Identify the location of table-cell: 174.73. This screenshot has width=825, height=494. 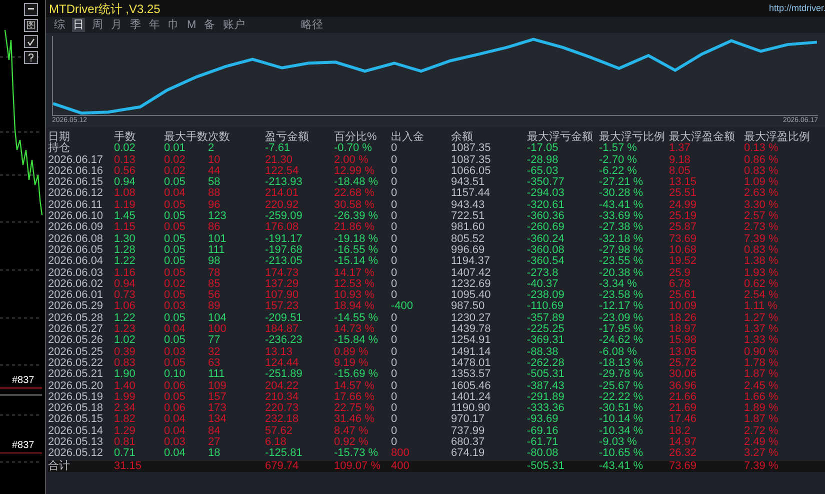
(282, 273).